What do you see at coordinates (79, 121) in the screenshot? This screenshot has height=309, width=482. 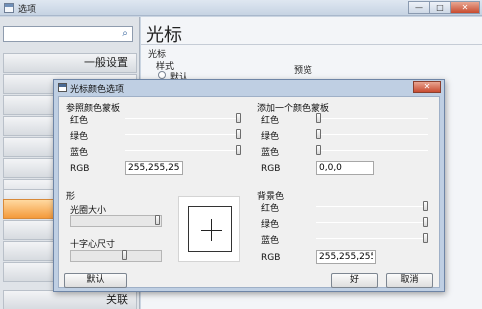 I see `ref-red-label: 红色` at bounding box center [79, 121].